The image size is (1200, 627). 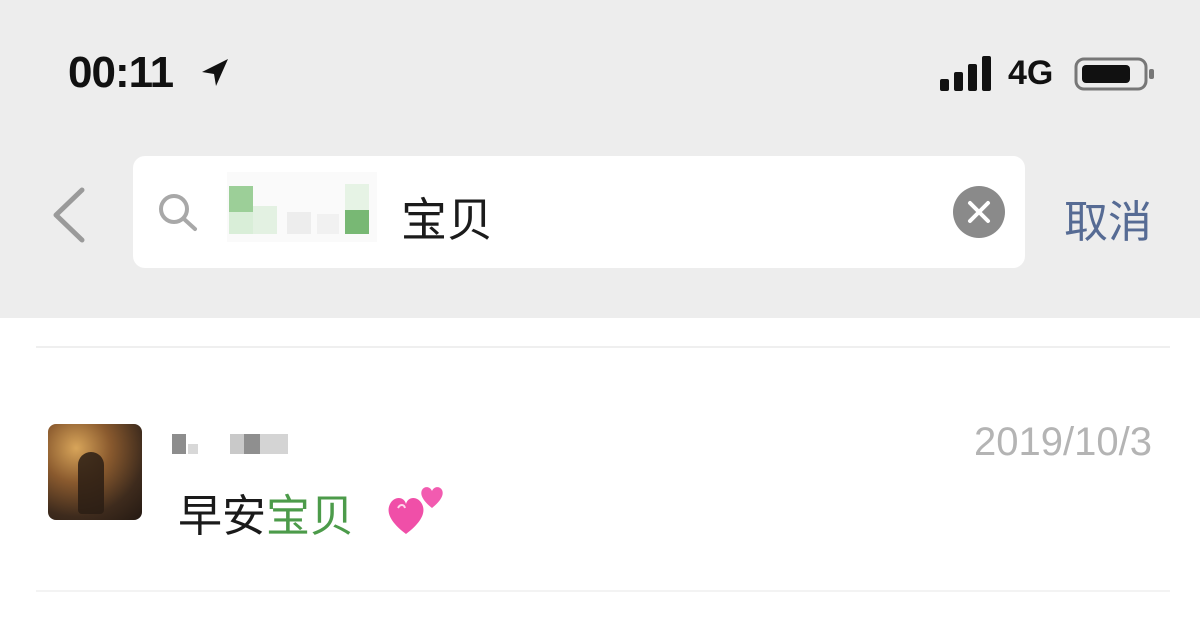 I want to click on clear-search-button, so click(x=979, y=212).